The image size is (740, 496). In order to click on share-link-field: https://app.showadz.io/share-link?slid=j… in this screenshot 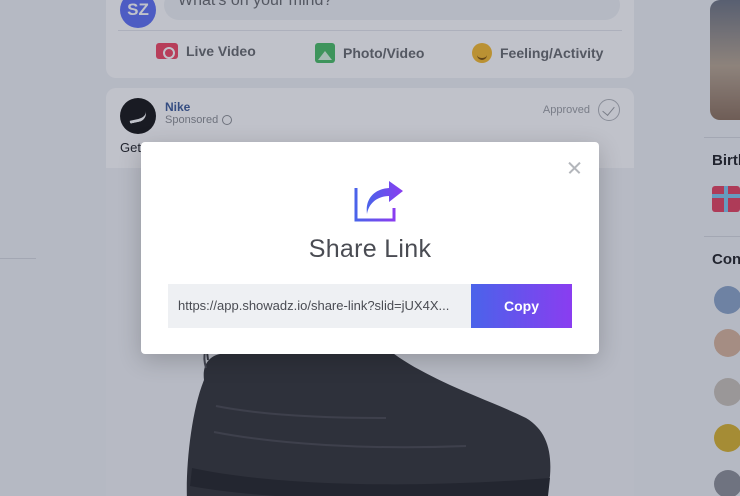, I will do `click(319, 306)`.